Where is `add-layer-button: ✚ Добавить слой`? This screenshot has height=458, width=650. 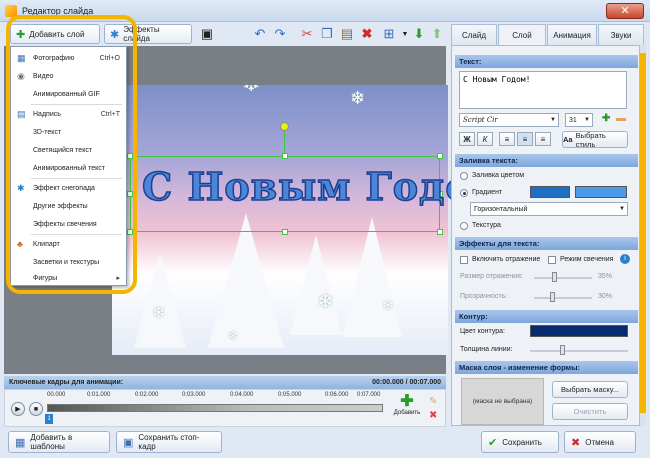 add-layer-button: ✚ Добавить слой is located at coordinates (55, 34).